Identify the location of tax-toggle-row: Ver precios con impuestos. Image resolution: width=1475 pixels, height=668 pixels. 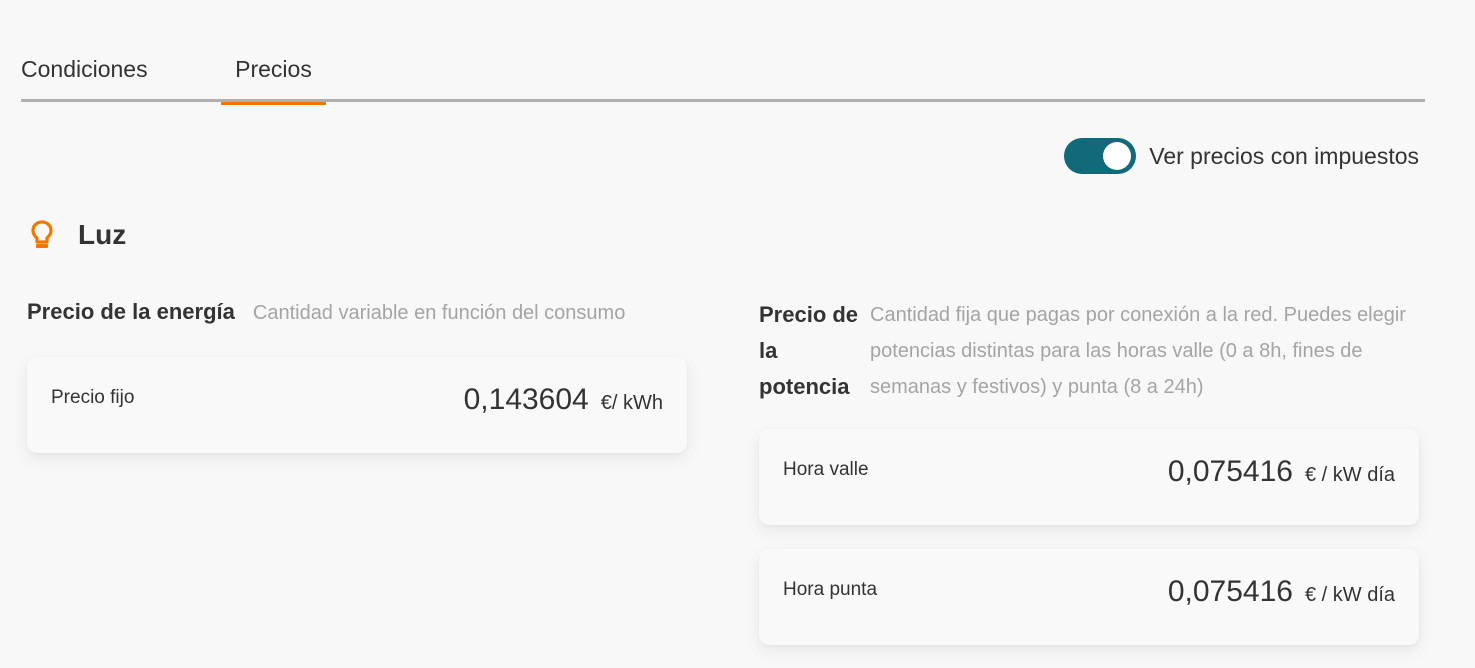
(1241, 156).